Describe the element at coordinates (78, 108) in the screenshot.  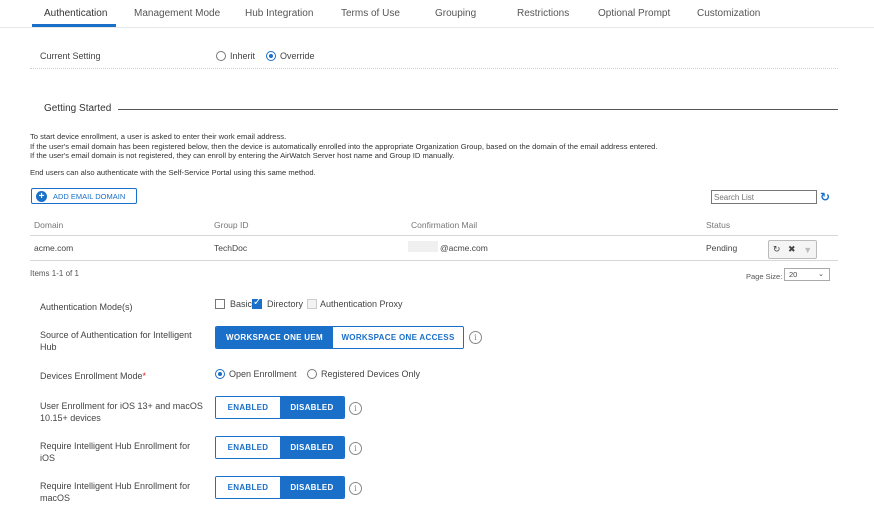
I see `getting-started-title: Getting Started` at that location.